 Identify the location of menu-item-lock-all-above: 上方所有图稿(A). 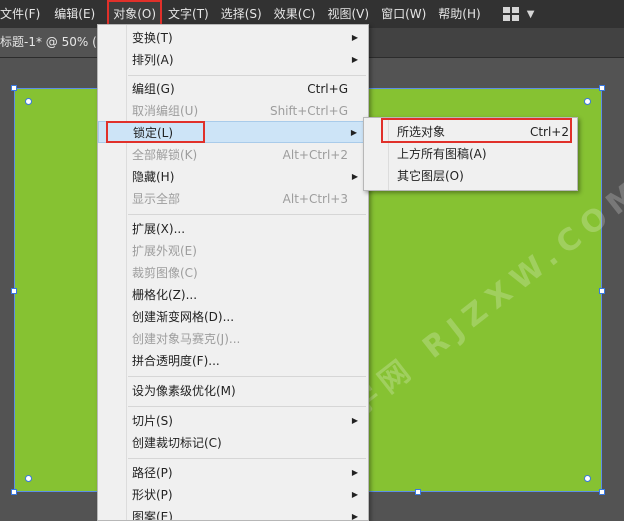
(470, 154).